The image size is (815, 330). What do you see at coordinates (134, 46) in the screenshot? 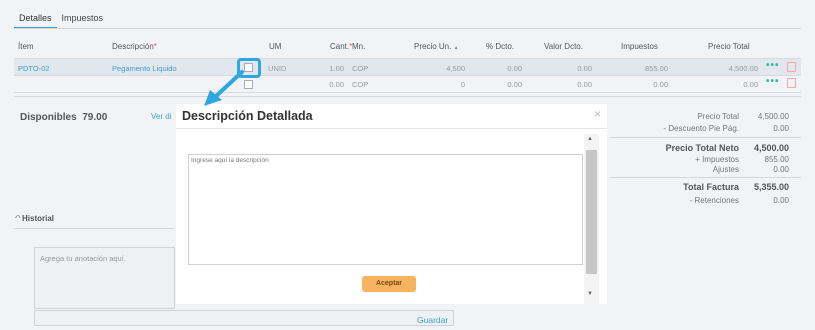
I see `col-descripcion: Descripción*` at bounding box center [134, 46].